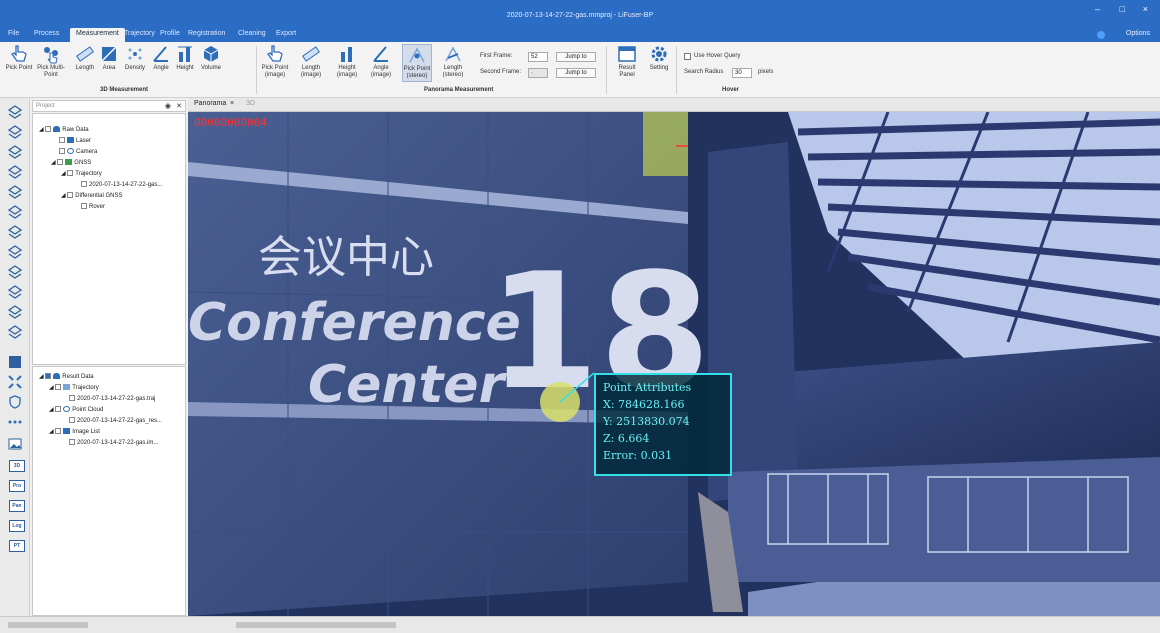 The image size is (1160, 633). Describe the element at coordinates (15, 382) in the screenshot. I see `arrows-icon` at that location.